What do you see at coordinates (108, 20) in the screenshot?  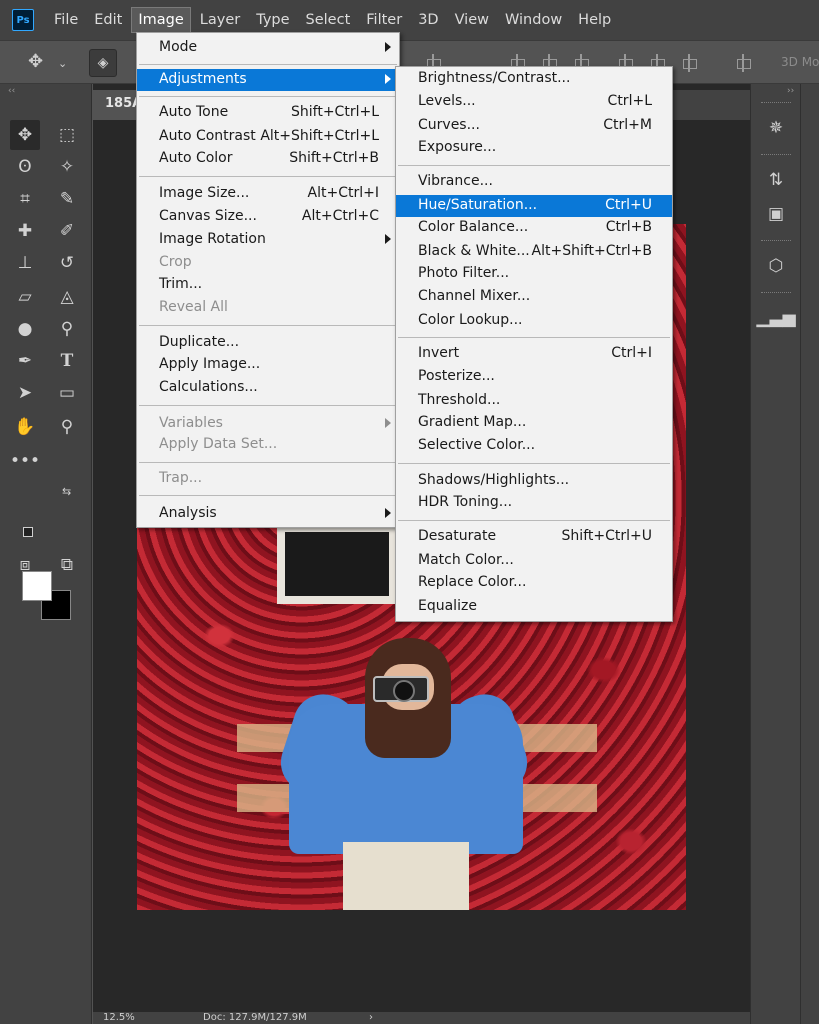 I see `menu-edit: Edit` at bounding box center [108, 20].